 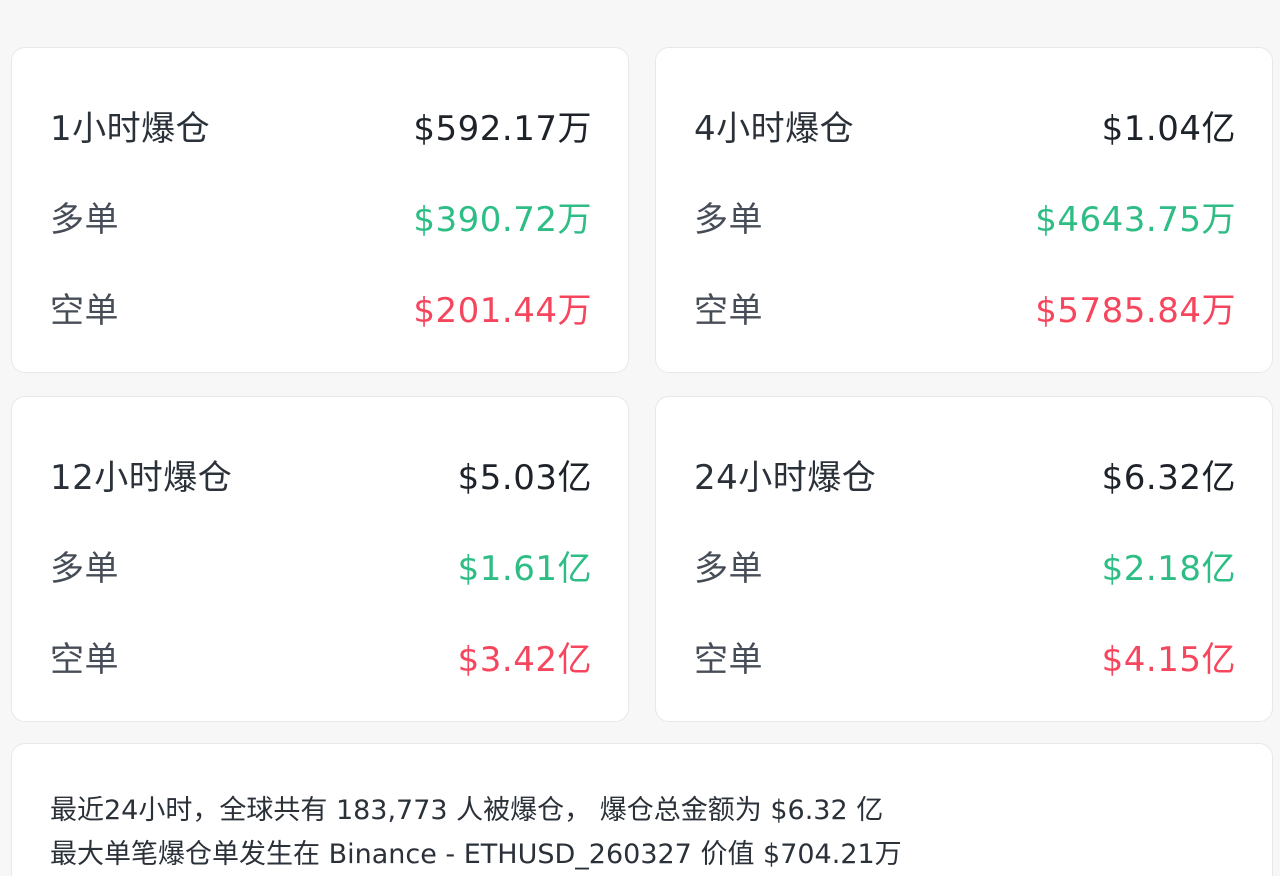 I want to click on card-title: 24小时爆仓, so click(x=785, y=477).